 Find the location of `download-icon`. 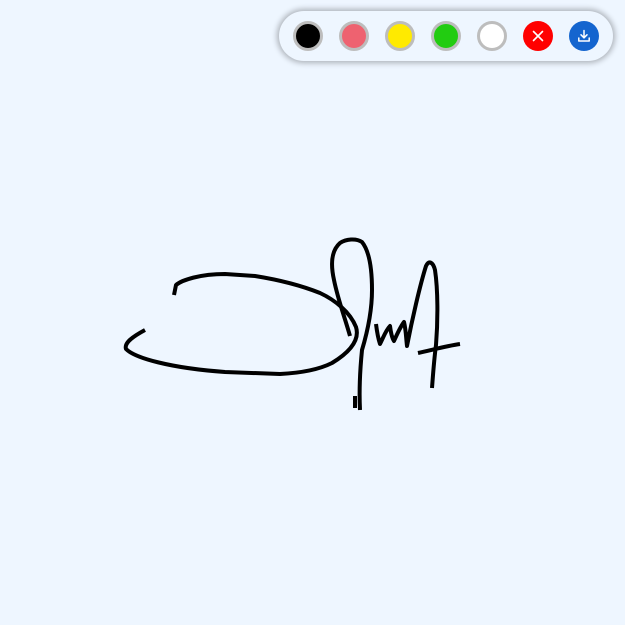

download-icon is located at coordinates (584, 35).